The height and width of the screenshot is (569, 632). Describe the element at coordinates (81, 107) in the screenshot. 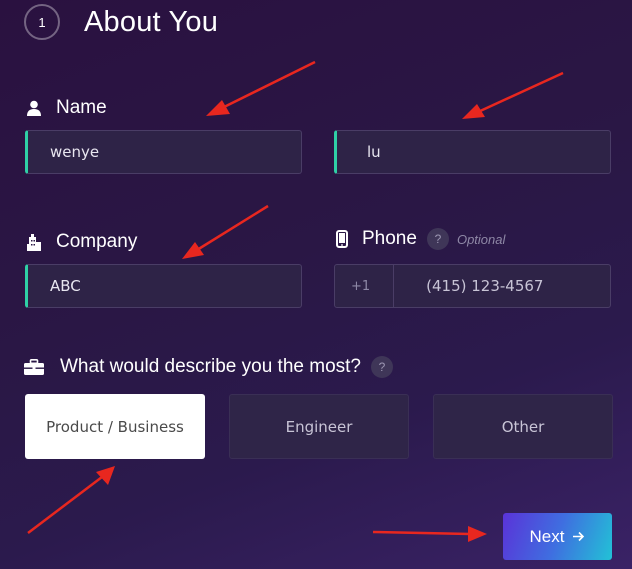

I see `name-label-text: Name` at that location.